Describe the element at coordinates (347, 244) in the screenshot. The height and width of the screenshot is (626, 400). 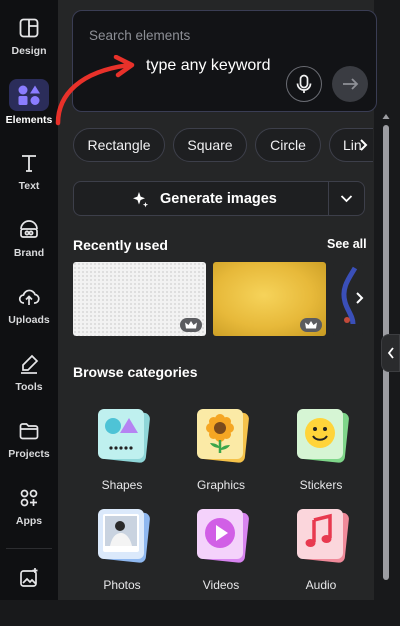
I see `see-all-link: See all` at that location.